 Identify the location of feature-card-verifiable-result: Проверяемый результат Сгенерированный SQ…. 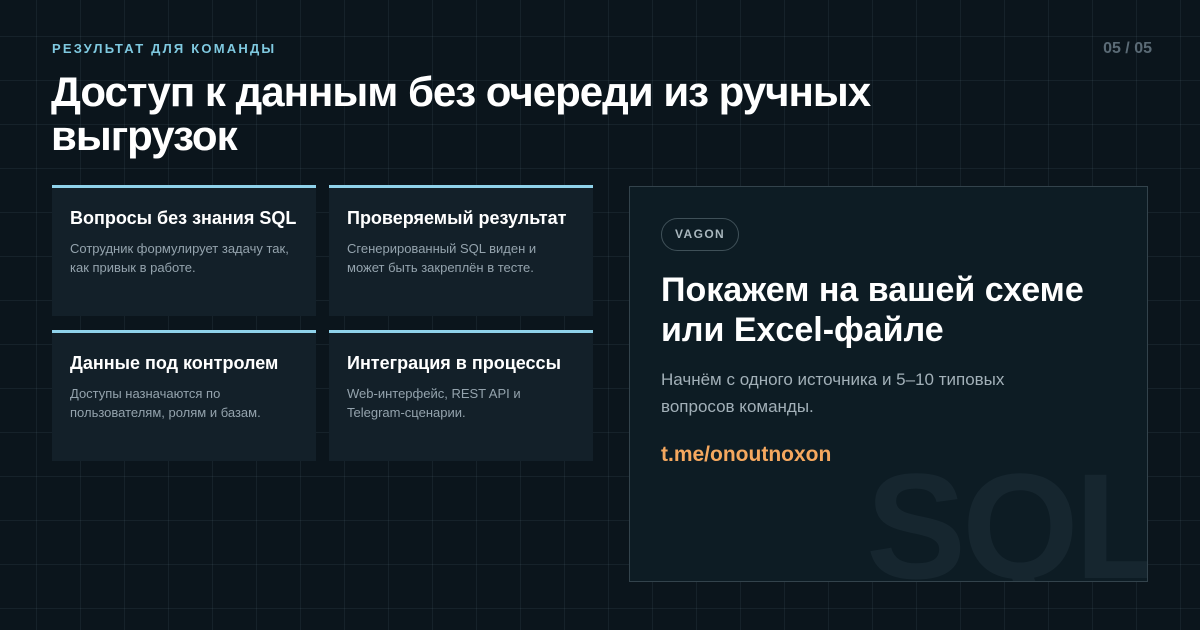
(461, 250).